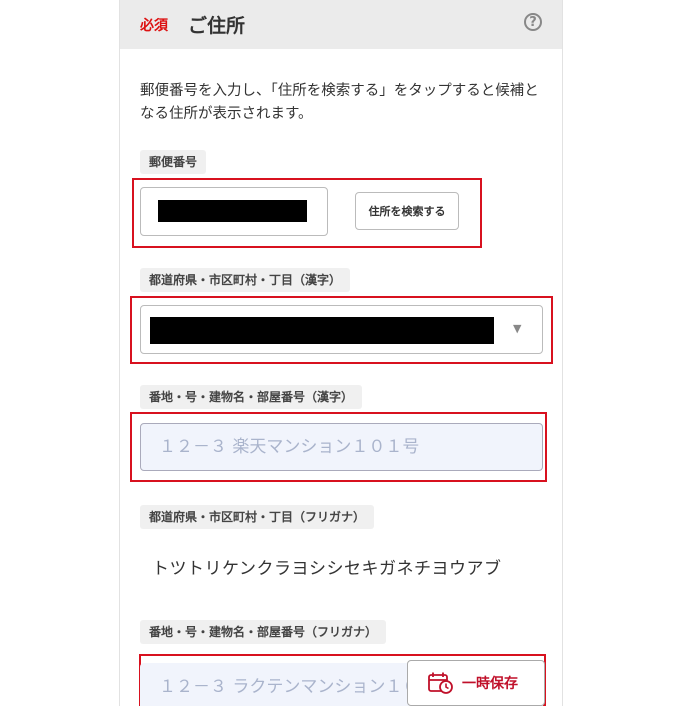  I want to click on instruction-text: 郵便番号を入力し、「住所を検索する」をタップすると候補となる住所が表示されます。, so click(339, 102).